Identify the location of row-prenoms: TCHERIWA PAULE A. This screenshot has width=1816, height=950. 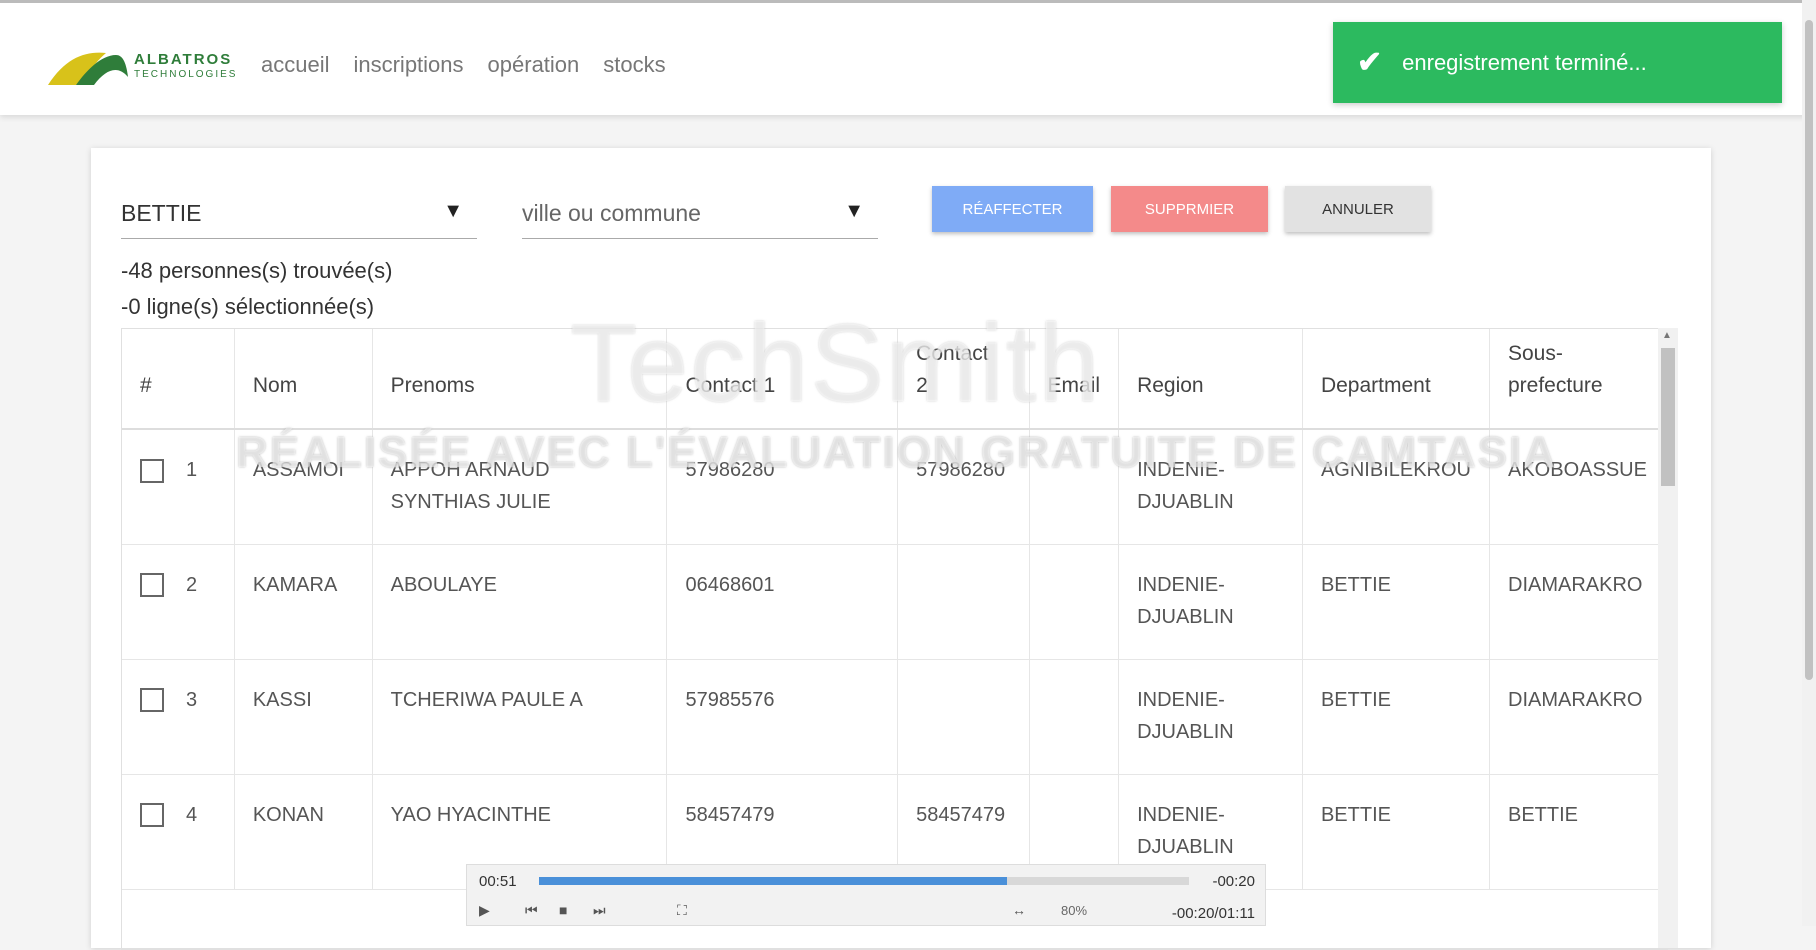
(520, 717).